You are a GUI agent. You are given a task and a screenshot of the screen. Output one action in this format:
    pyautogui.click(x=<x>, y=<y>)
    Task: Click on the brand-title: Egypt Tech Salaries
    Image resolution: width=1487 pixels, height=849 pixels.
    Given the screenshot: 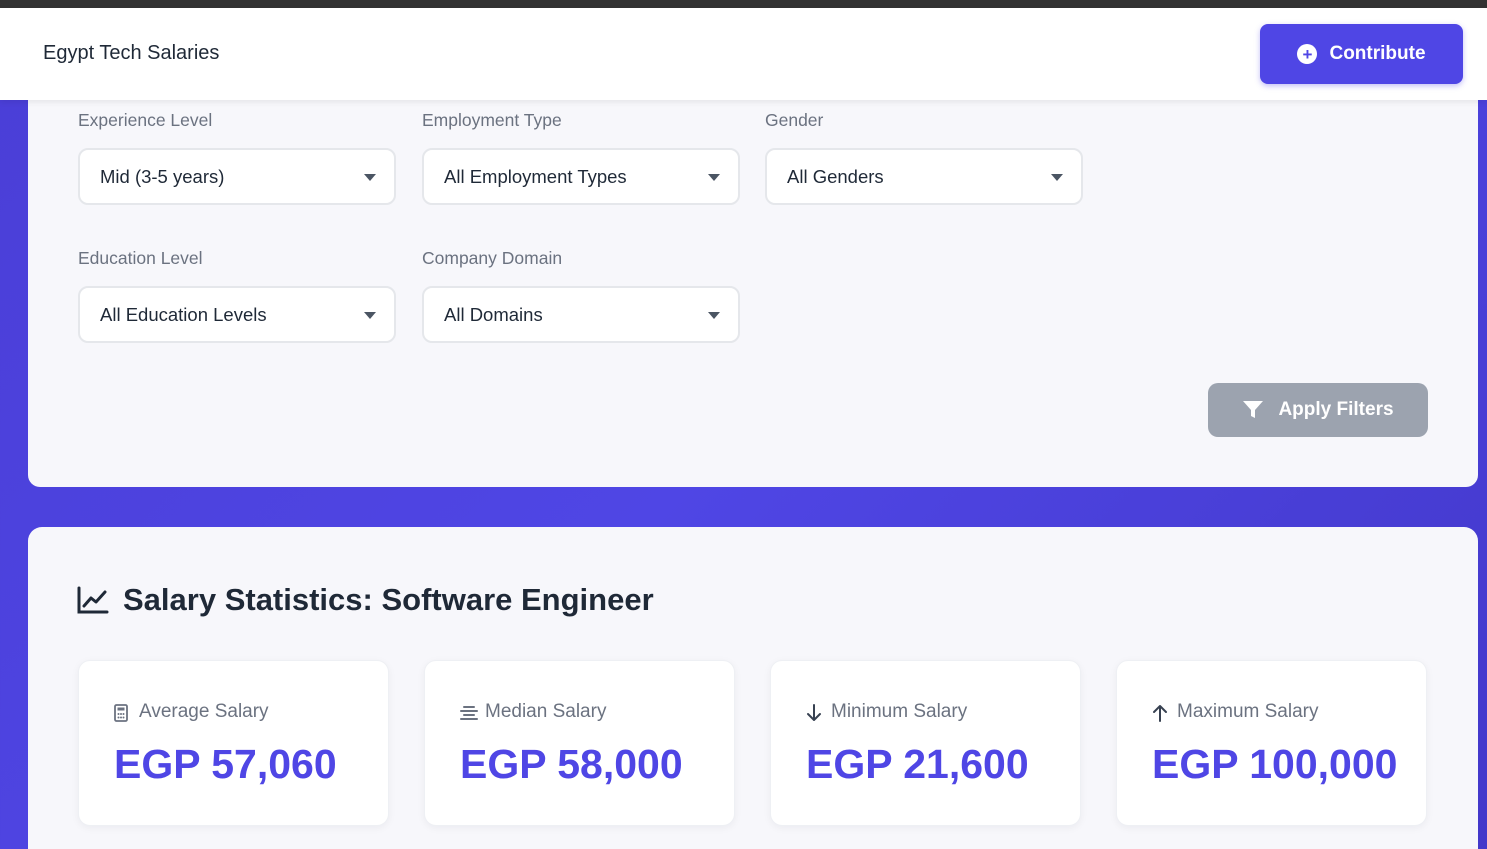 What is the action you would take?
    pyautogui.click(x=131, y=53)
    